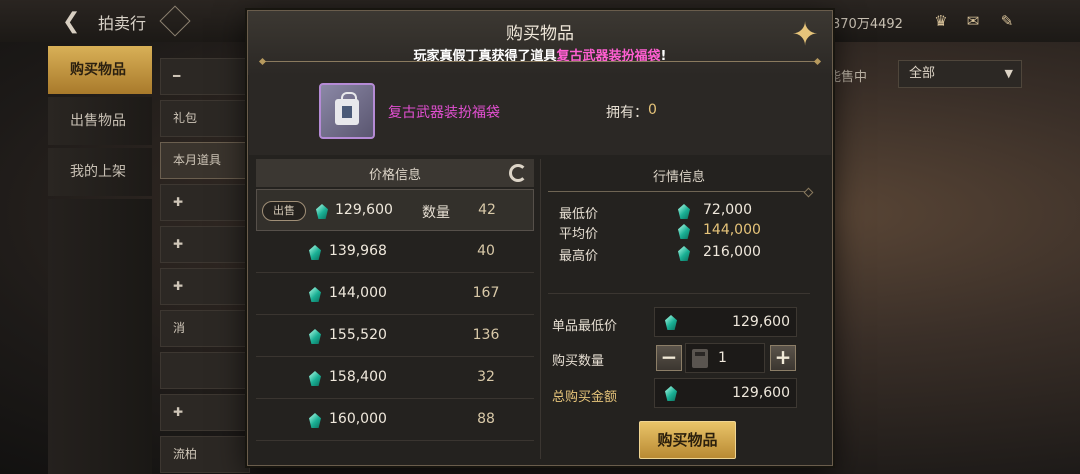 This screenshot has width=1080, height=474. Describe the element at coordinates (805, 34) in the screenshot. I see `close-icon: ✦` at that location.